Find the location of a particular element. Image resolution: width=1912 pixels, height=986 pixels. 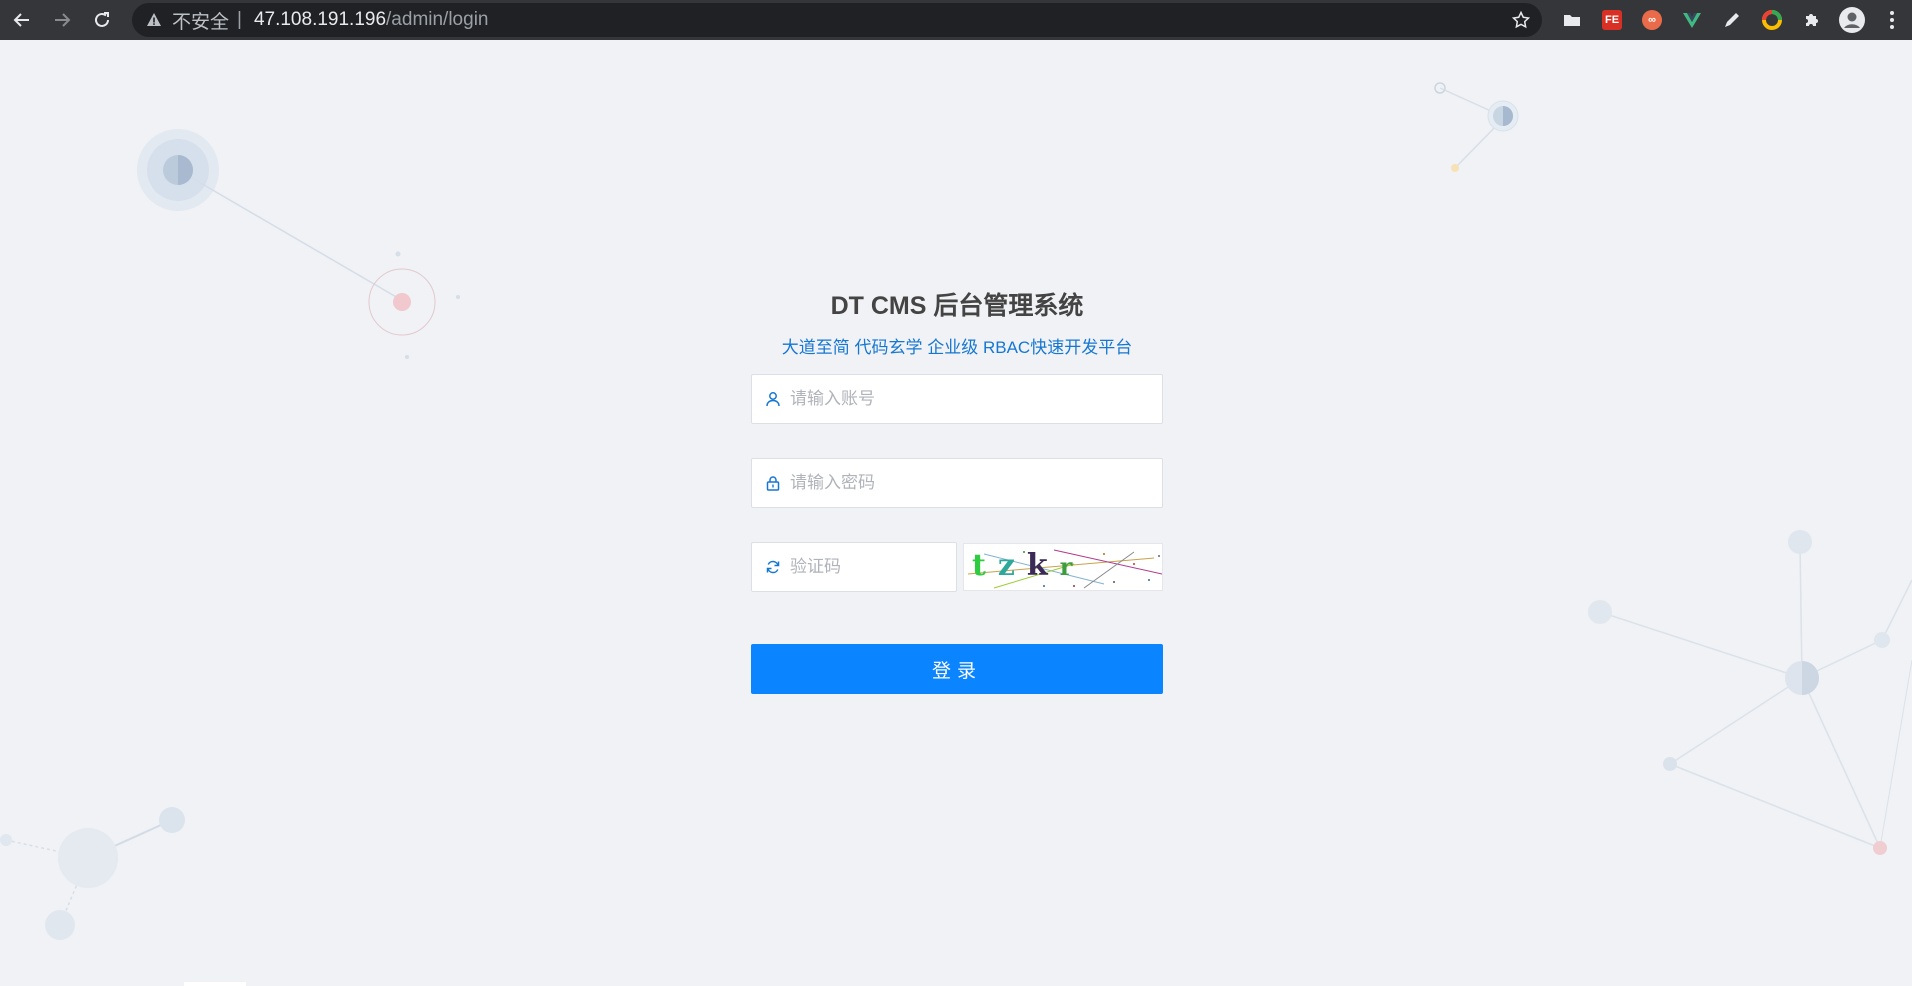

infinity-extension: ∞ is located at coordinates (1652, 20).